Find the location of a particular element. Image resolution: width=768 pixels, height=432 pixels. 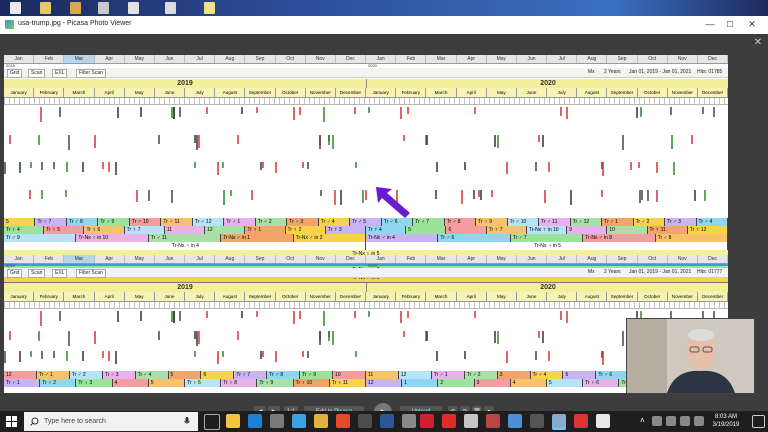

file-explorer-icon is located at coordinates (233, 421).